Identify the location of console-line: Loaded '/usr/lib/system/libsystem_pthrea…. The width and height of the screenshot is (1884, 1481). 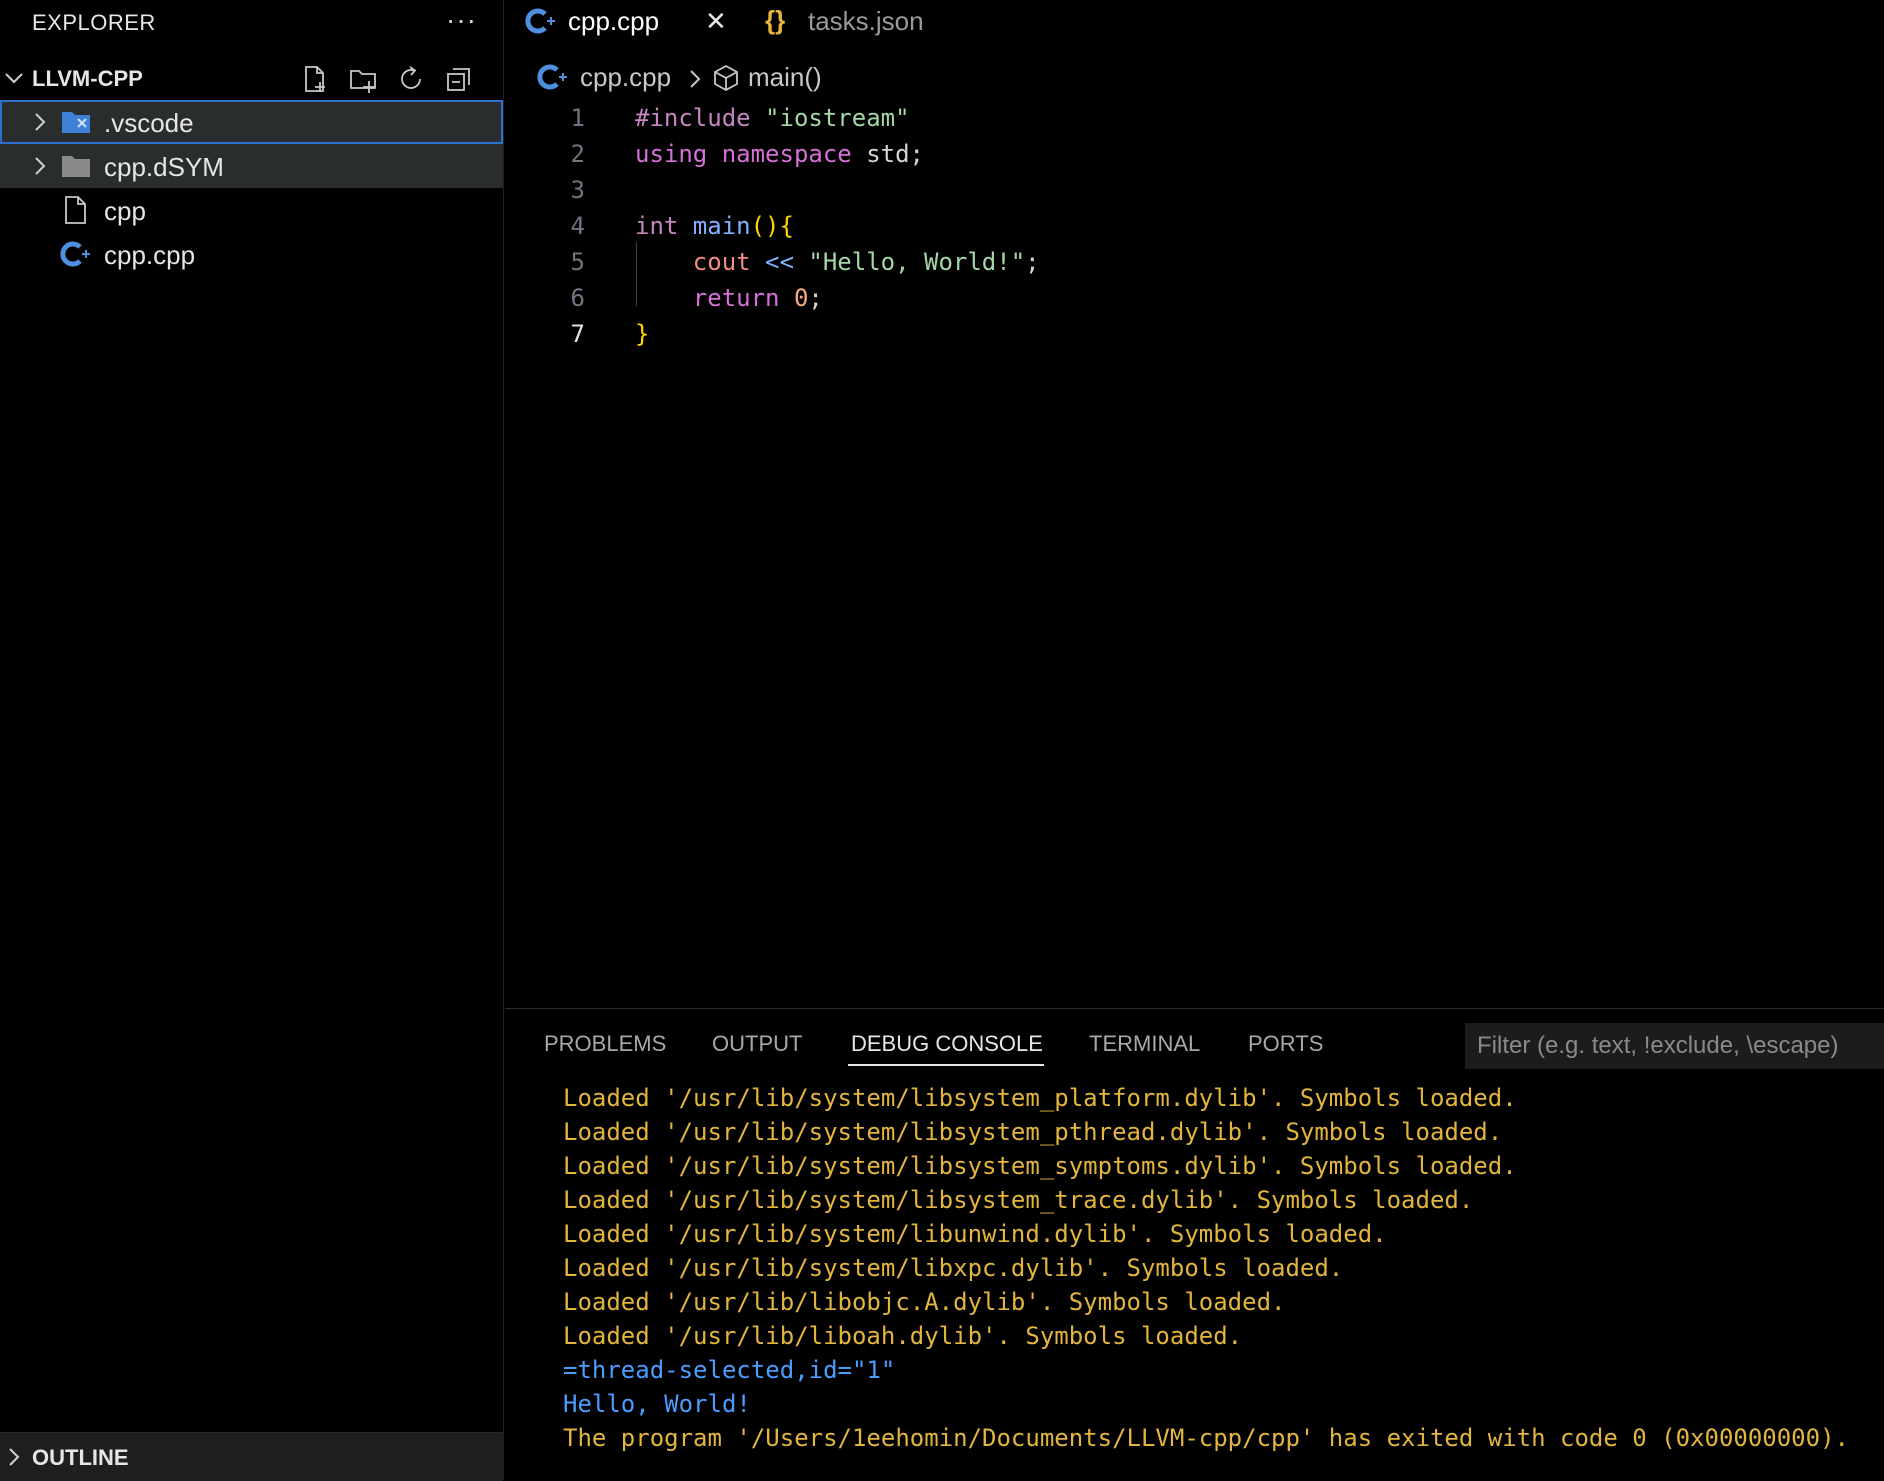
(1033, 1132).